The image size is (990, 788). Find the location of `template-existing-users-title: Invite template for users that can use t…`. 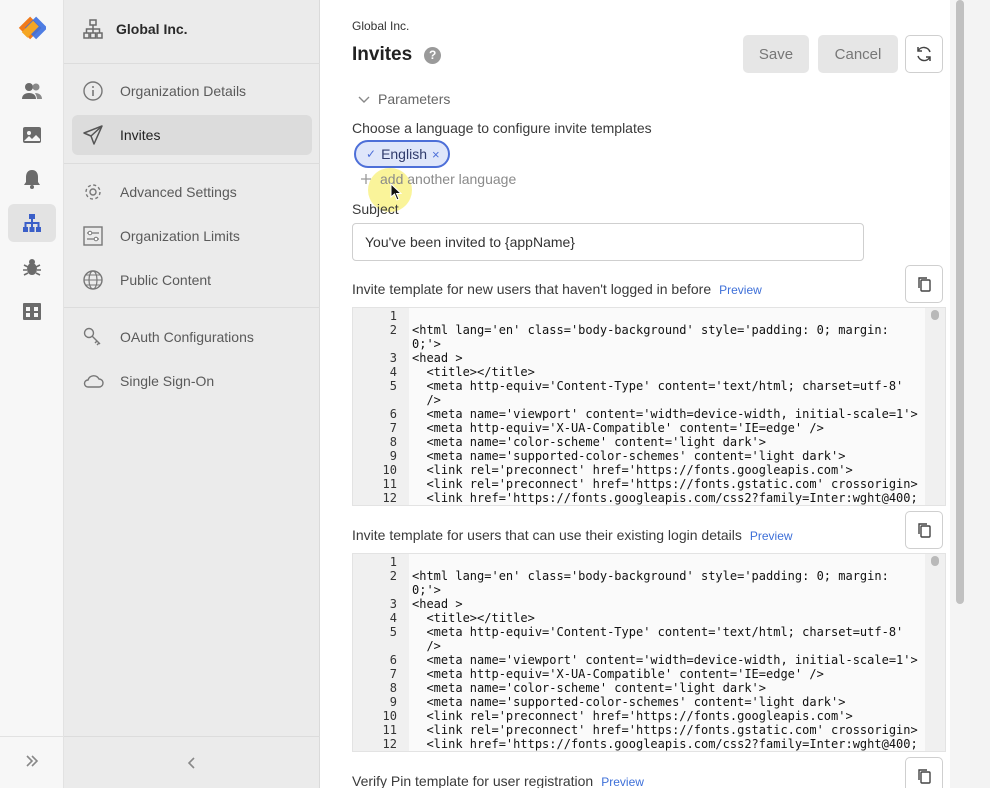

template-existing-users-title: Invite template for users that can use t… is located at coordinates (547, 535).